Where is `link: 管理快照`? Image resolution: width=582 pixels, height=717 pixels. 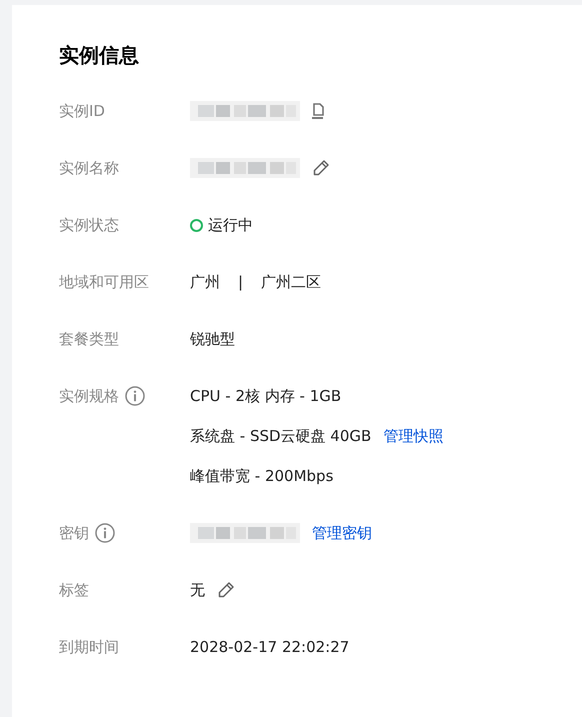 link: 管理快照 is located at coordinates (413, 436).